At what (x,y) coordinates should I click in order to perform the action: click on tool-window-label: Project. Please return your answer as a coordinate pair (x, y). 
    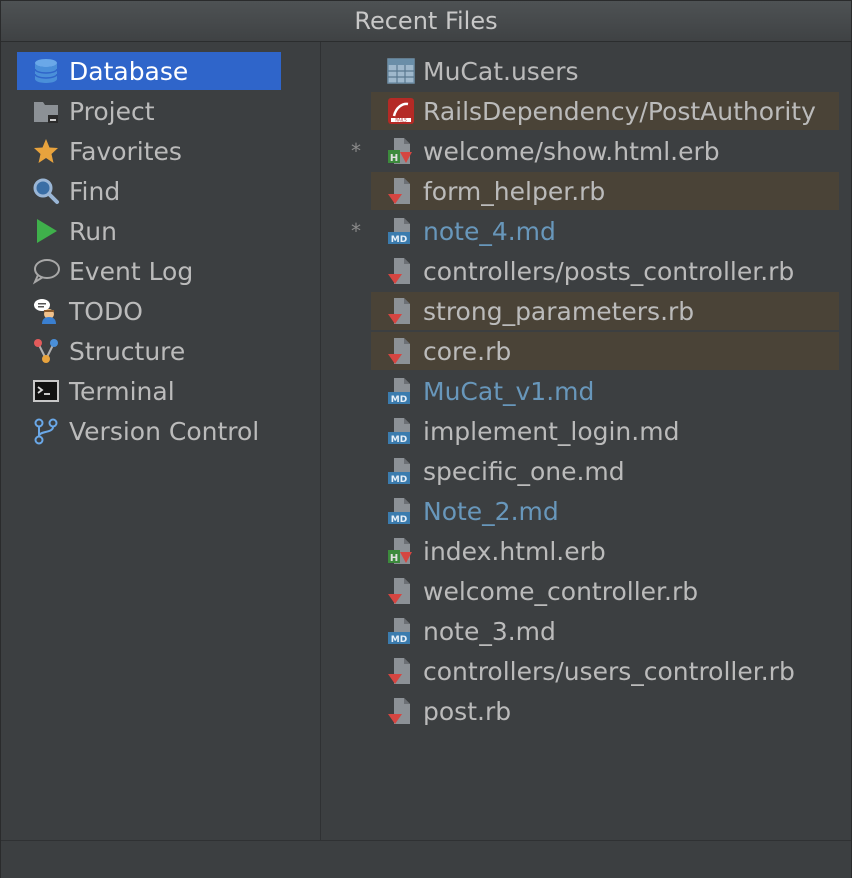
    Looking at the image, I should click on (112, 111).